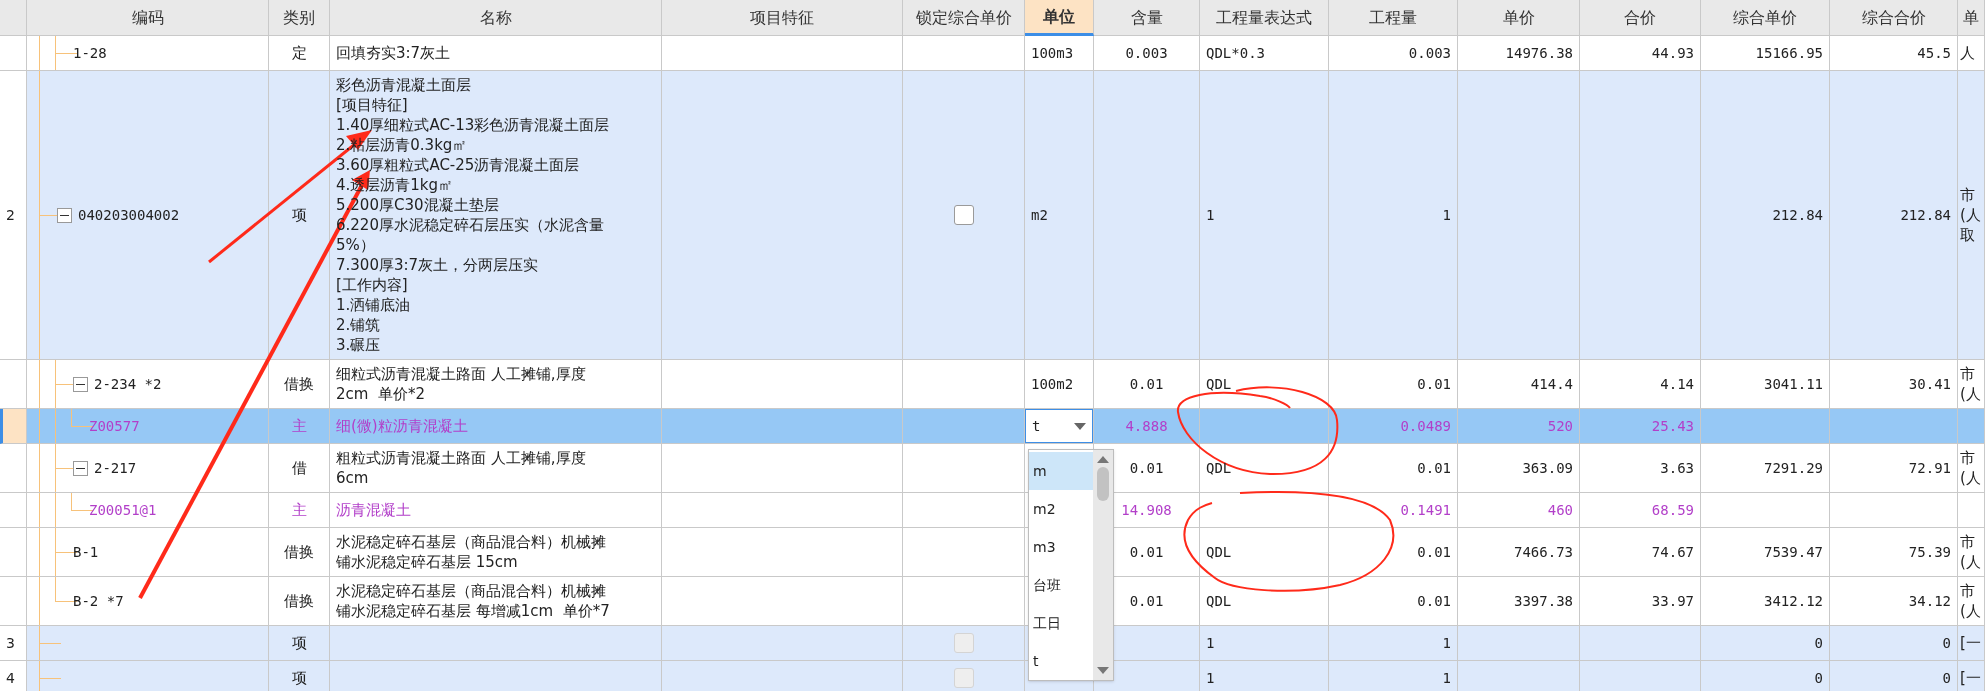 The width and height of the screenshot is (1985, 691). What do you see at coordinates (1103, 459) in the screenshot?
I see `scroll-up-icon` at bounding box center [1103, 459].